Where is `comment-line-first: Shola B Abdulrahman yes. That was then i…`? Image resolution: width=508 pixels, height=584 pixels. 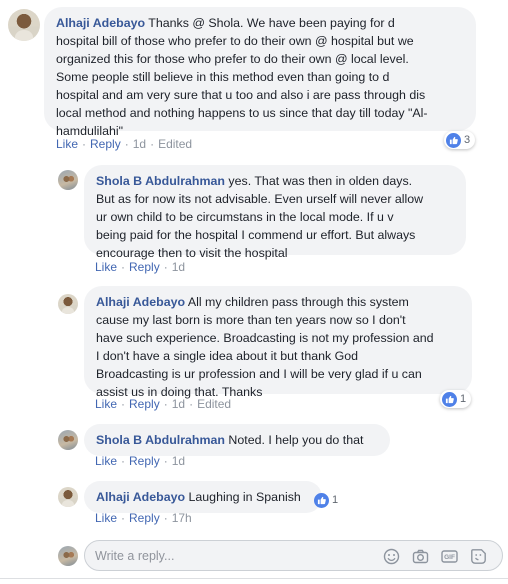
comment-line-first: Shola B Abdulrahman yes. That was then i… is located at coordinates (275, 181).